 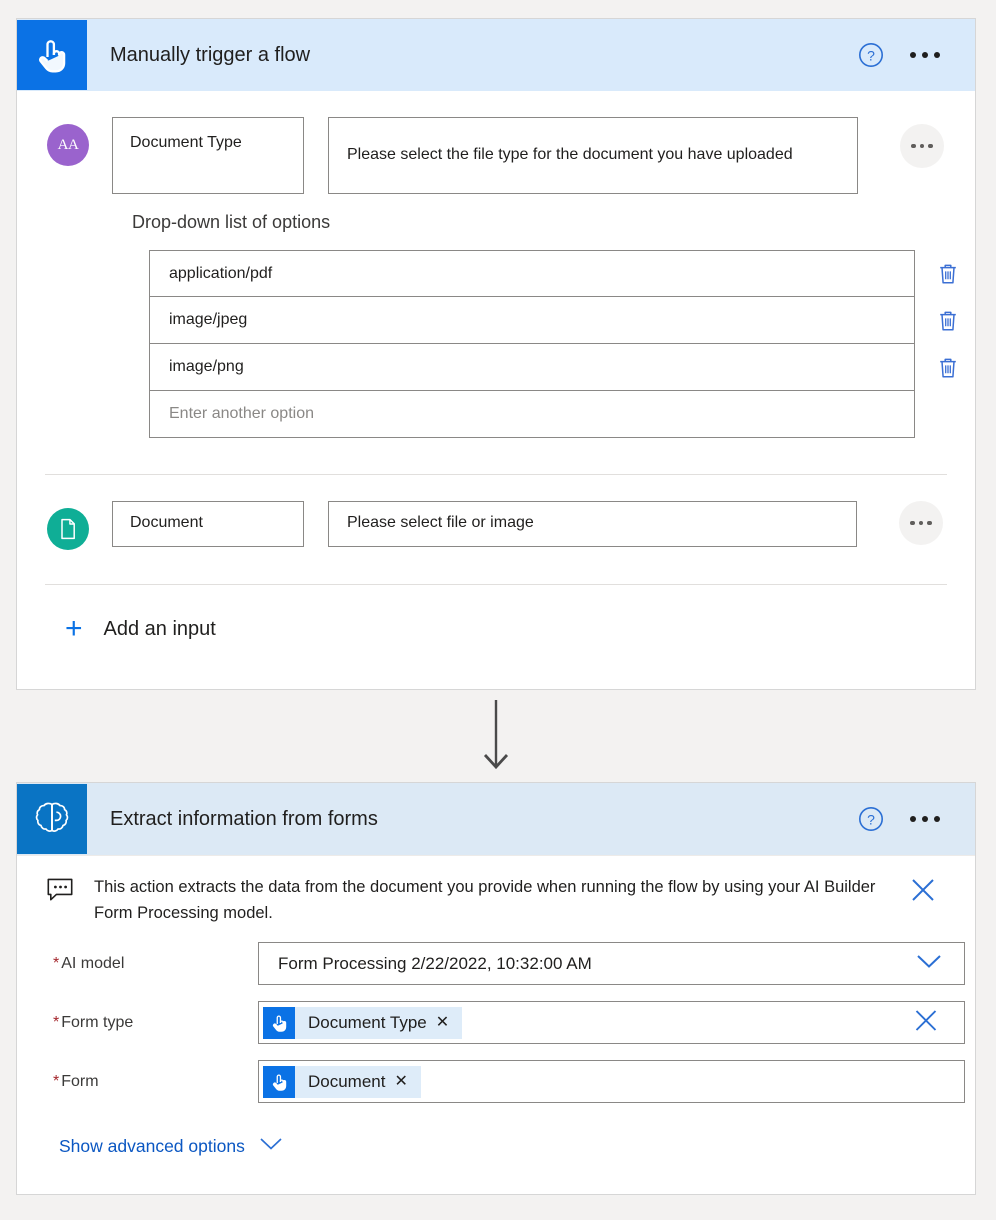 I want to click on add-input-label: Add an input, so click(x=159, y=628).